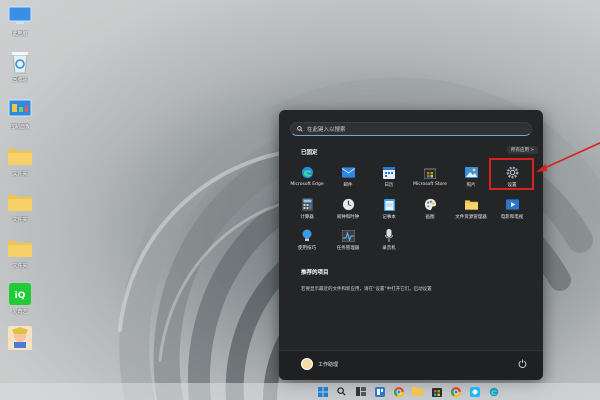 This screenshot has width=600, height=400. What do you see at coordinates (398, 391) in the screenshot?
I see `chrome-icon` at bounding box center [398, 391].